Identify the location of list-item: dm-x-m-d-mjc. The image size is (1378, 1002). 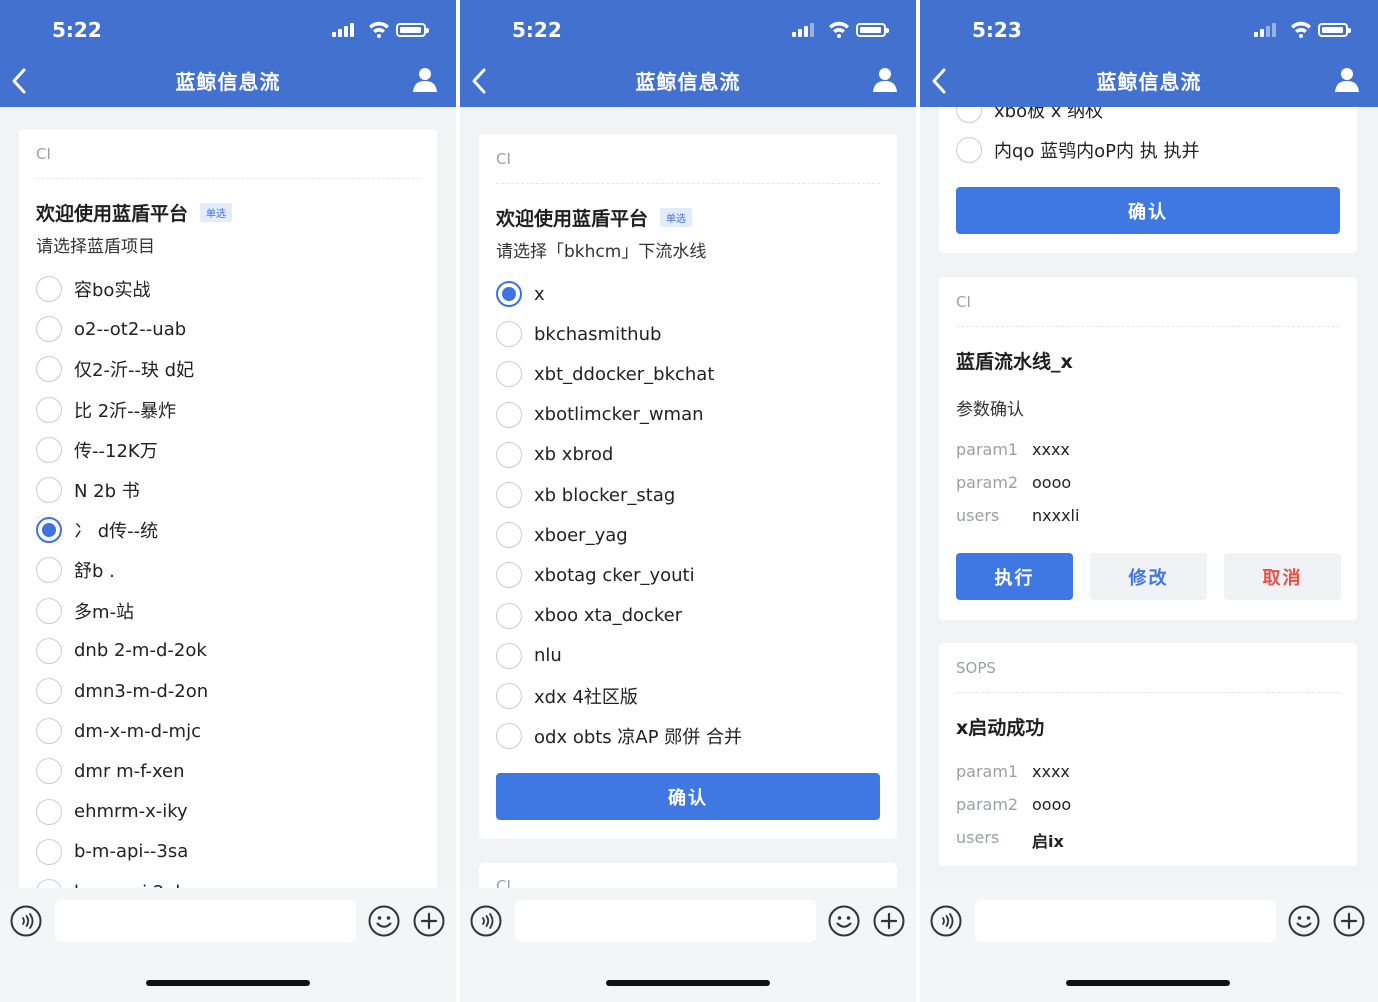
(118, 731).